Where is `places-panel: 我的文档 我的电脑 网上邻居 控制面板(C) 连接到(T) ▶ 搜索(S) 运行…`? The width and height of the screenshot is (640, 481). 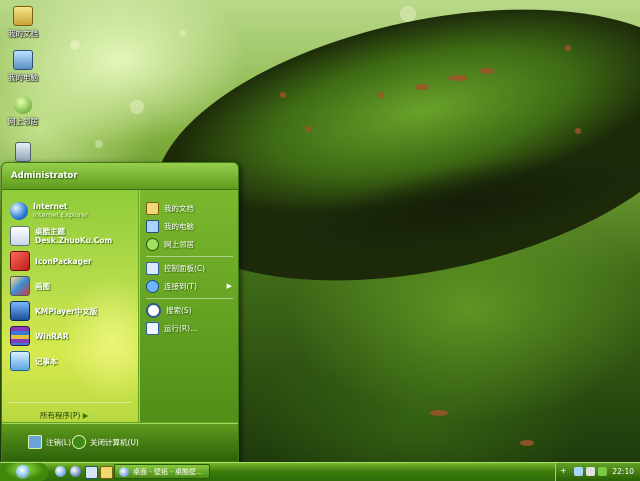
places-panel: 我的文档 我的电脑 网上邻居 控制面板(C) 连接到(T) ▶ 搜索(S) 运行… is located at coordinates (188, 306).